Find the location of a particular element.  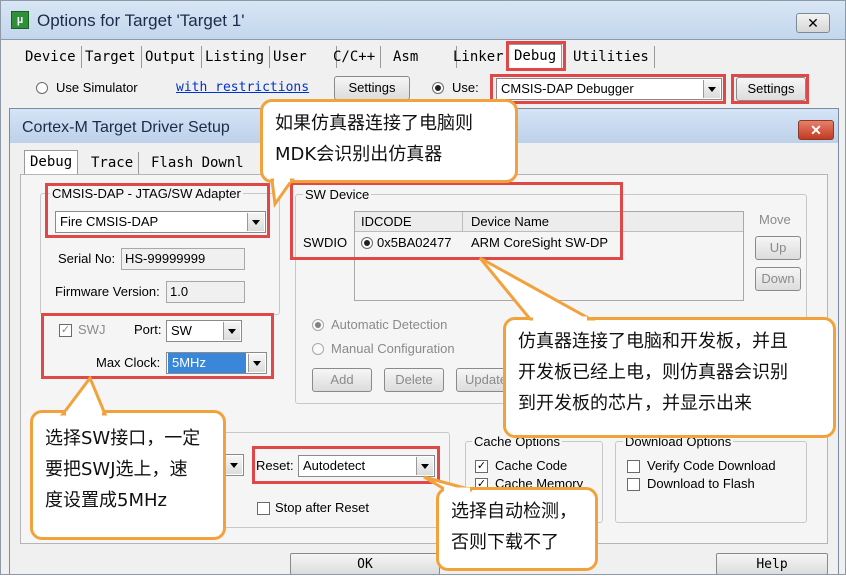

callout-left-pointer is located at coordinates (84, 396).